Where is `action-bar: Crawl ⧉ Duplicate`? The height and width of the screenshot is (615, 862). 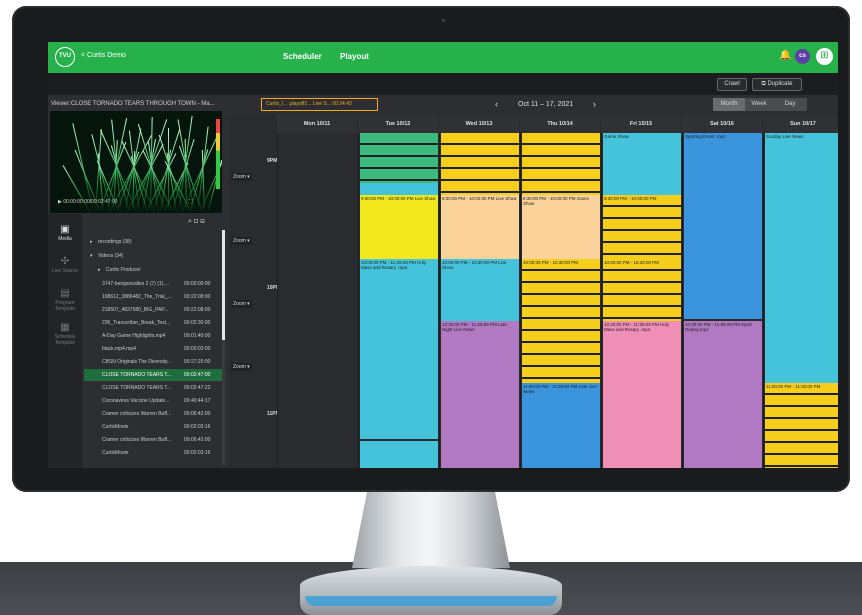 action-bar: Crawl ⧉ Duplicate is located at coordinates (443, 84).